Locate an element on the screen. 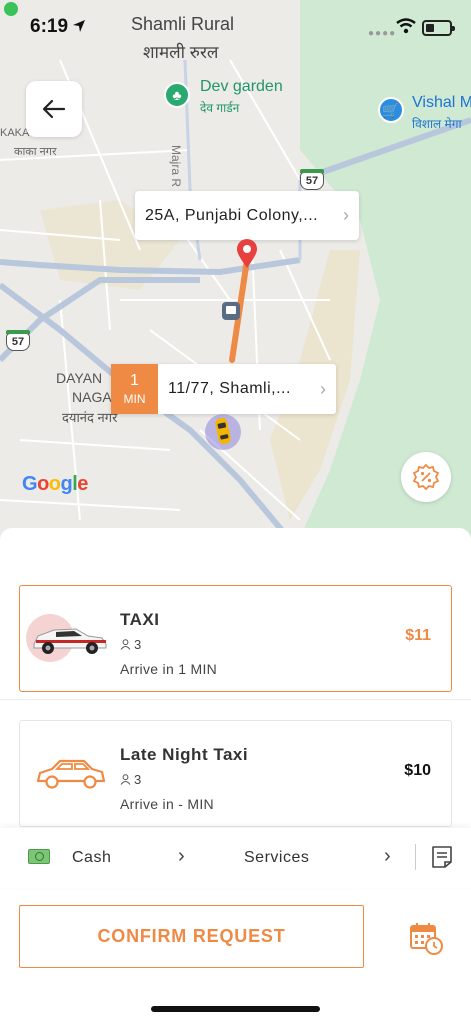  signal-icon: ●●●● is located at coordinates (382, 33).